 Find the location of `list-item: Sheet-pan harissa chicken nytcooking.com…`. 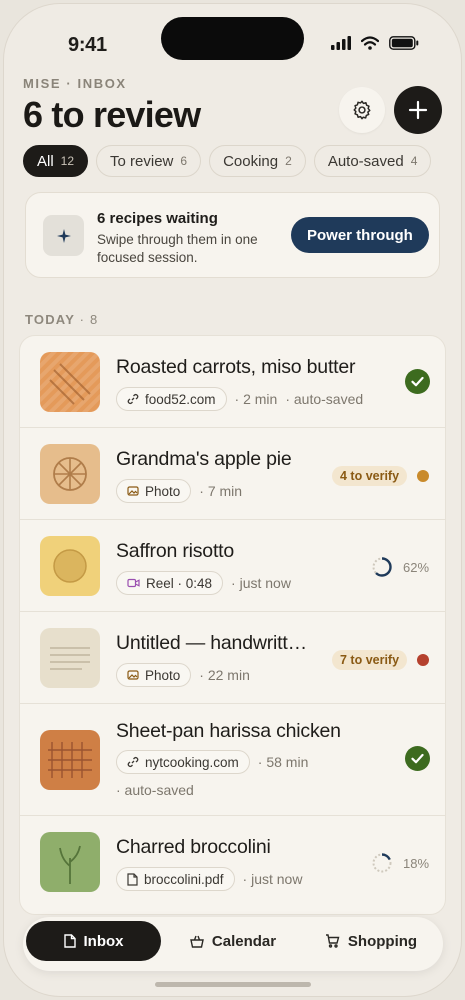

list-item: Sheet-pan harissa chicken nytcooking.com… is located at coordinates (232, 760).